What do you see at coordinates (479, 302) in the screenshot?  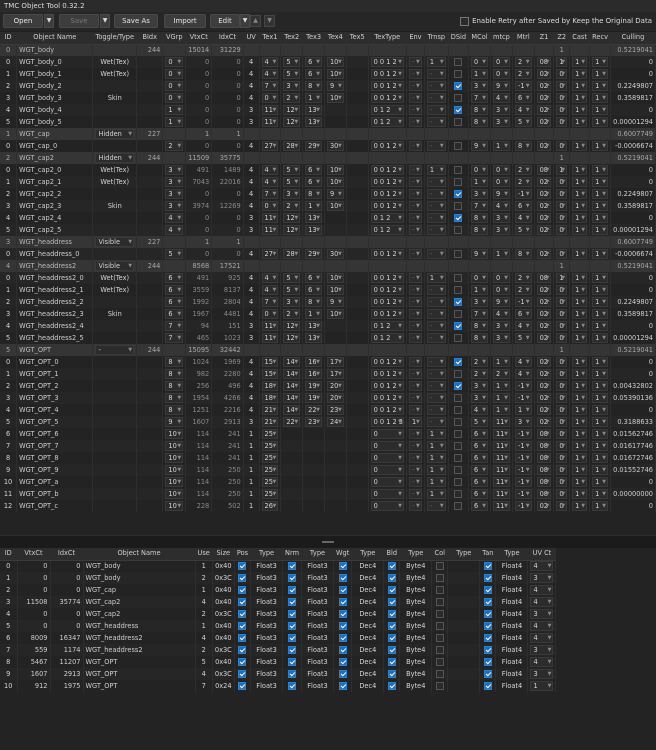 I see `mcol-select: 3` at bounding box center [479, 302].